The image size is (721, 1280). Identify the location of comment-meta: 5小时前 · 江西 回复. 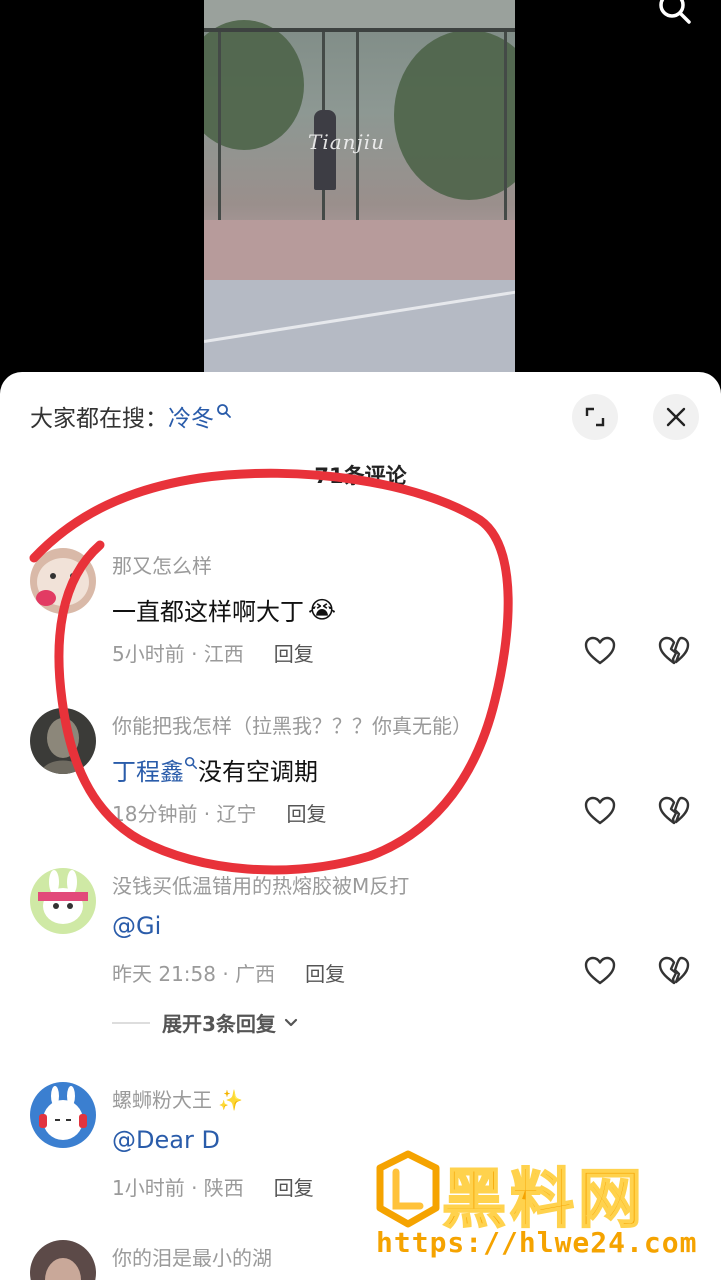
(213, 652).